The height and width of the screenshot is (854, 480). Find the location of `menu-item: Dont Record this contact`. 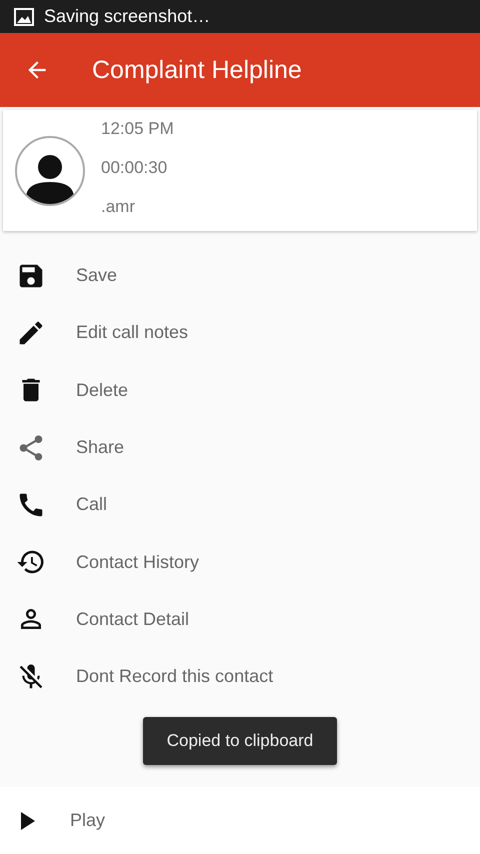

menu-item: Dont Record this contact is located at coordinates (175, 677).